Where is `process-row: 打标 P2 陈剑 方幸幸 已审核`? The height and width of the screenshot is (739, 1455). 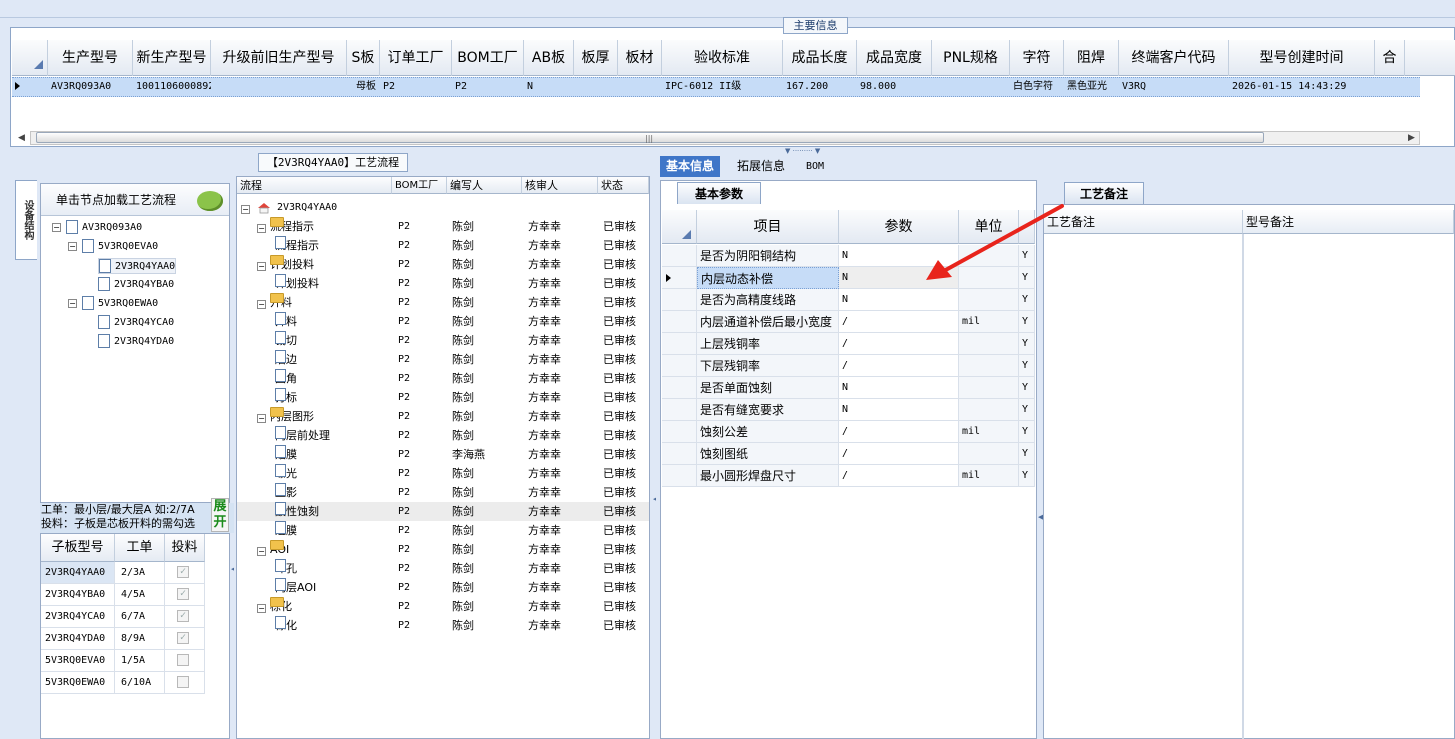
process-row: 打标 P2 陈剑 方幸幸 已审核 is located at coordinates (443, 397).